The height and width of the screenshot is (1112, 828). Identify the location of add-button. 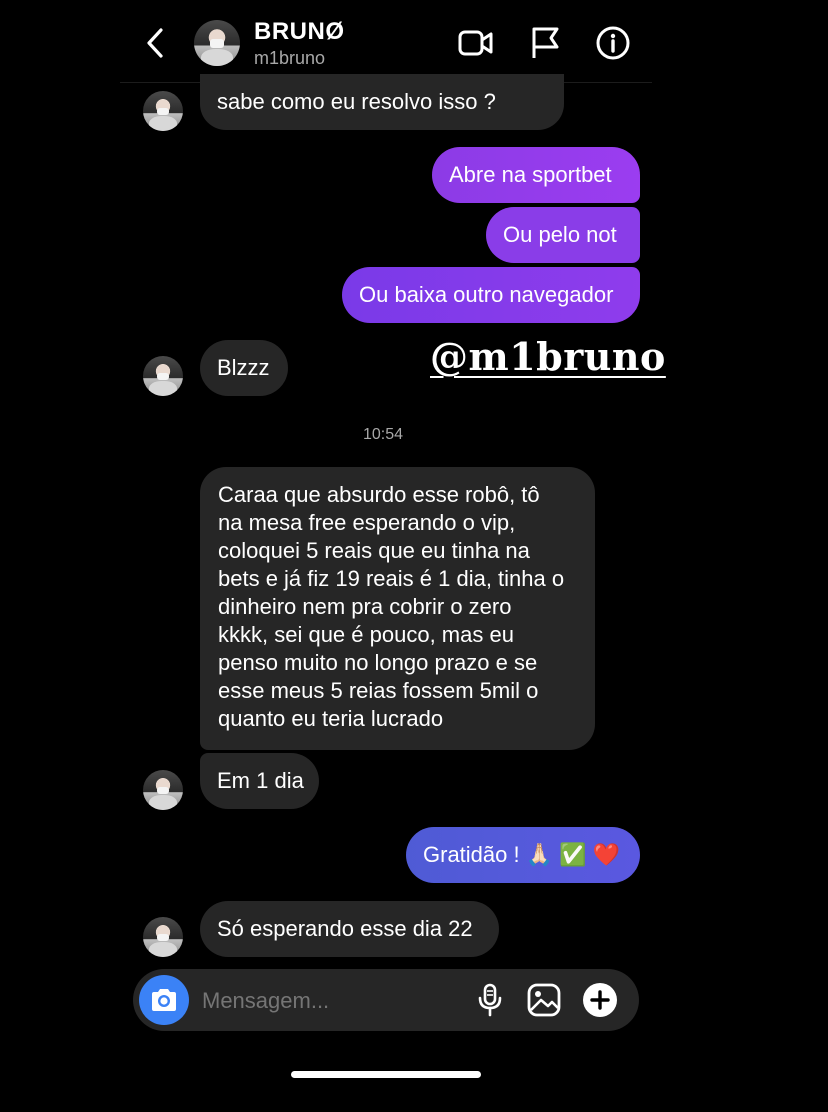
(600, 1000).